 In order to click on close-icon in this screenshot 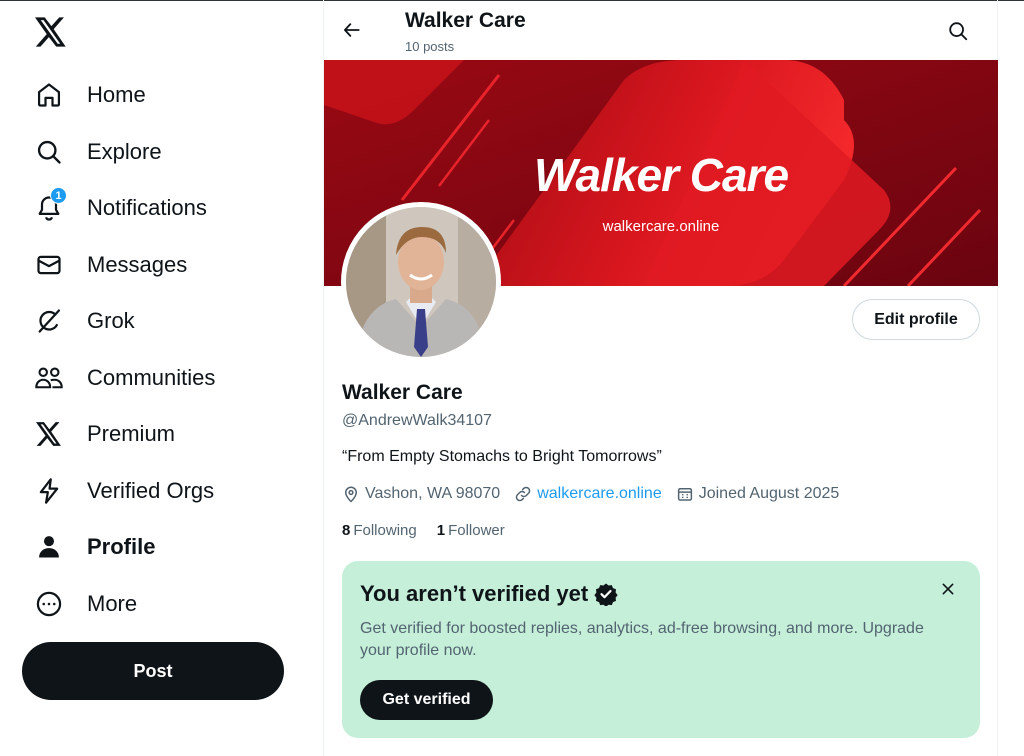, I will do `click(948, 589)`.